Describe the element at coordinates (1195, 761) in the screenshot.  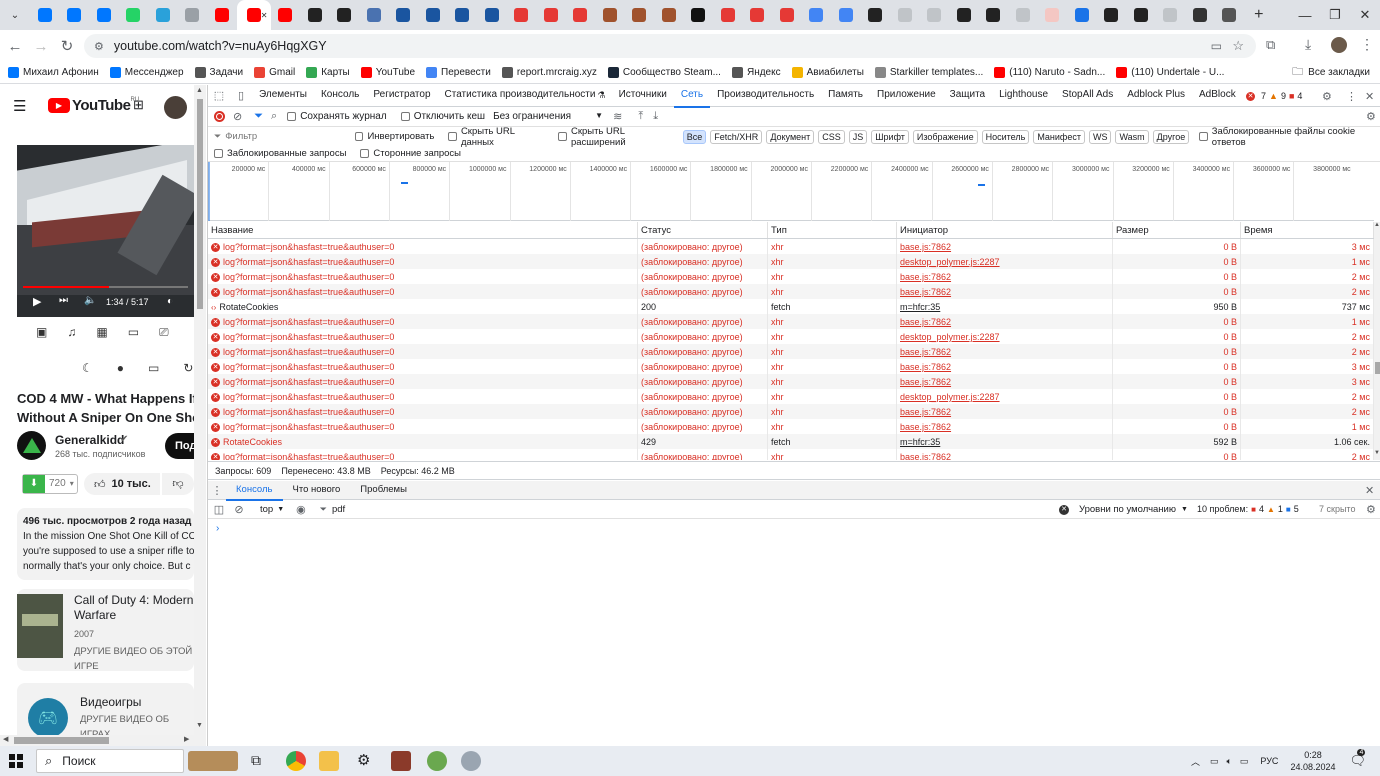
I see `tray-overflow-icon: ︿` at that location.